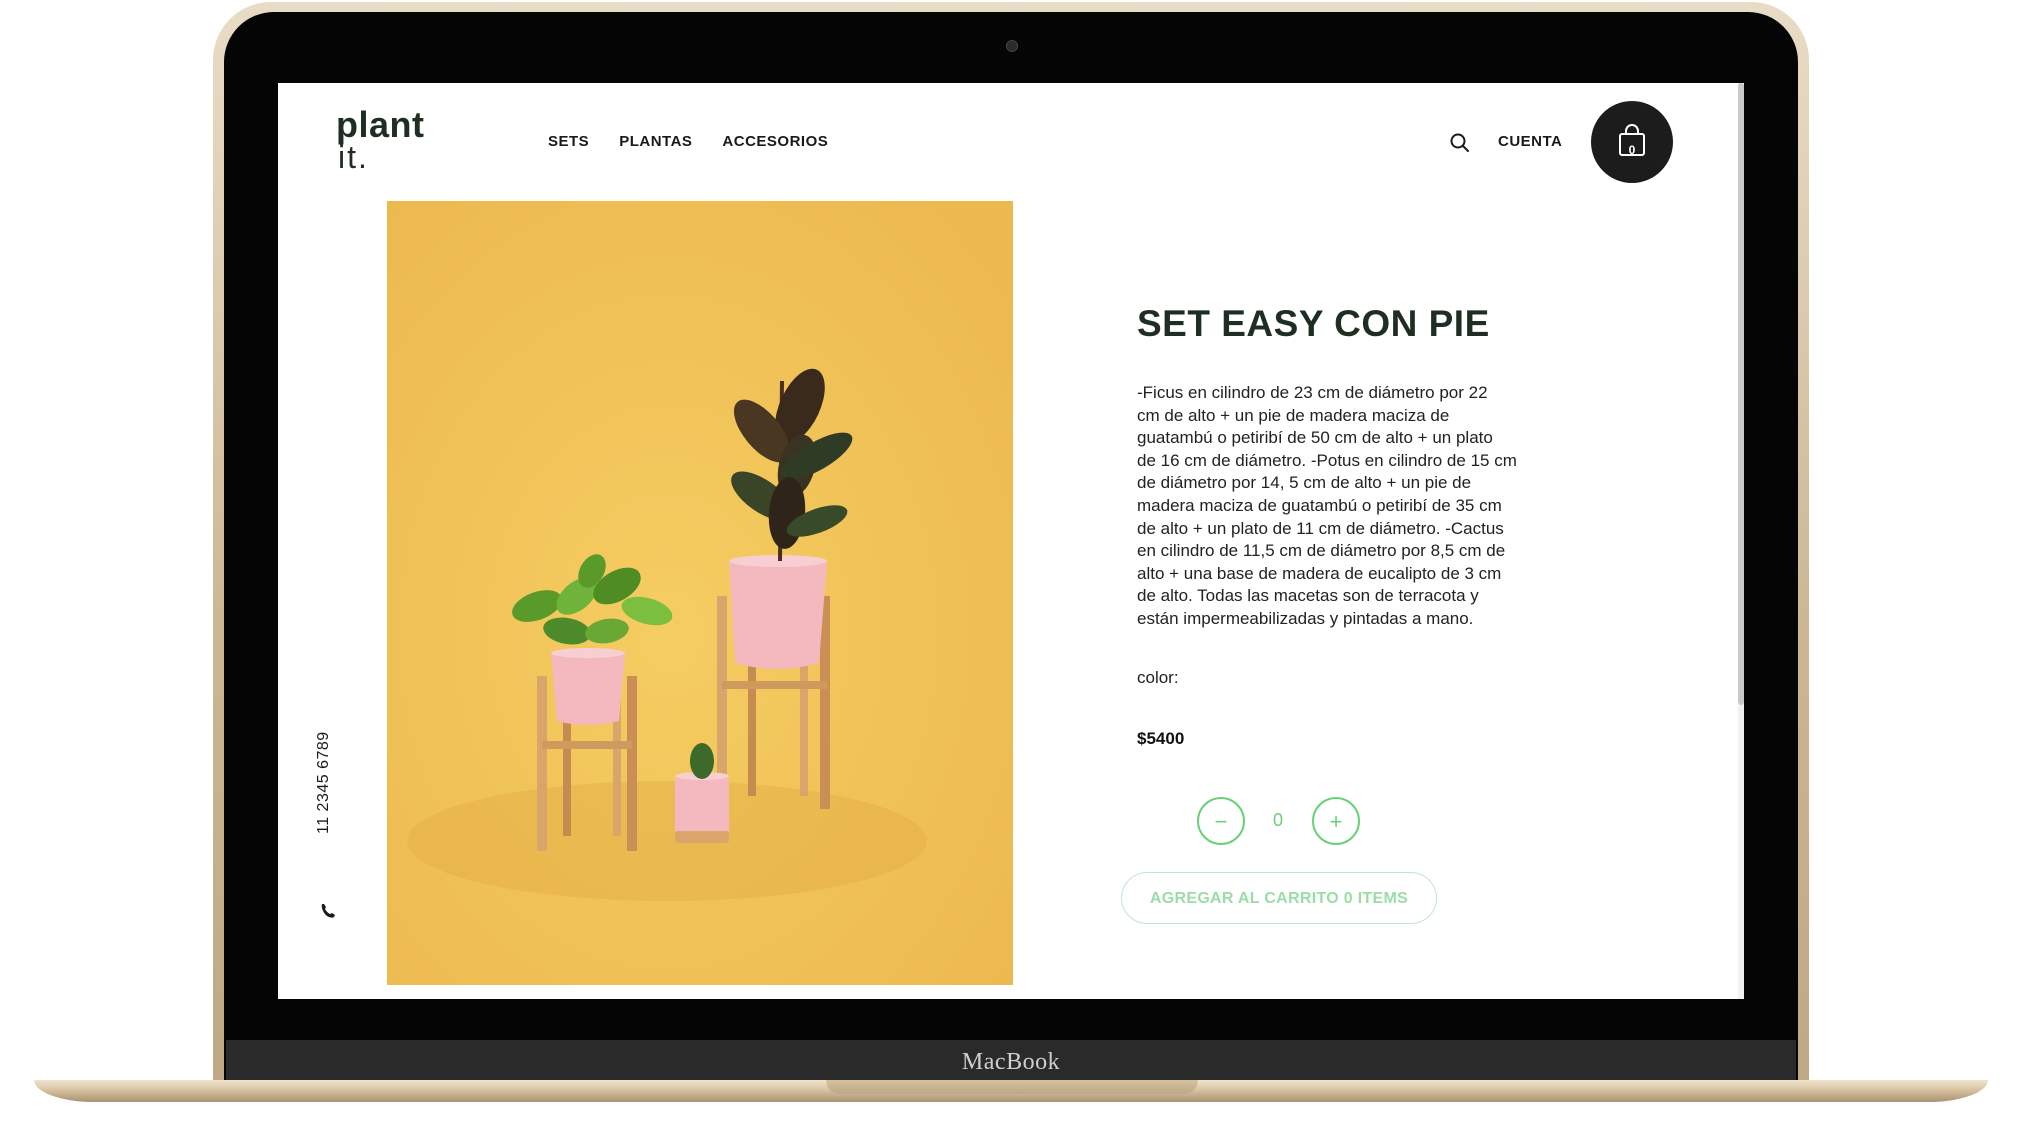 The image size is (2022, 1121). I want to click on logo-line-2: it., so click(353, 157).